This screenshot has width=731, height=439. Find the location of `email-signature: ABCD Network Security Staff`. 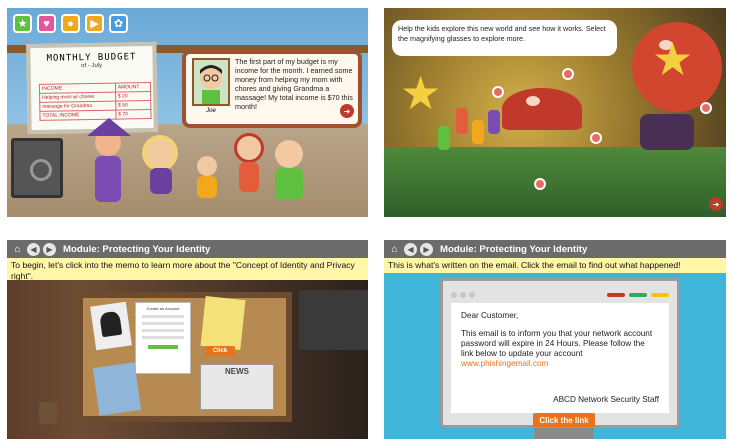

email-signature: ABCD Network Security Staff is located at coordinates (606, 399).